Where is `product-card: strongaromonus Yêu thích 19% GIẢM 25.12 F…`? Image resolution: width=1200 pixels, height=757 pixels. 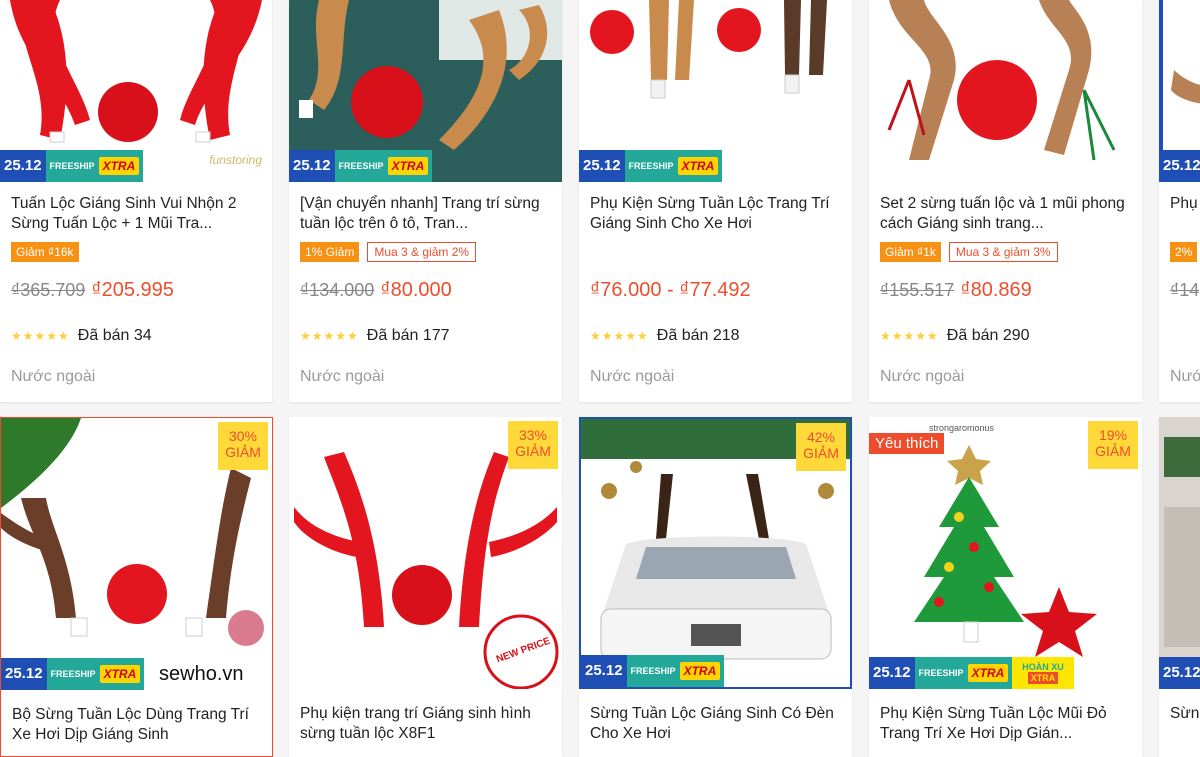
product-card: strongaromonus Yêu thích 19% GIẢM 25.12 F… is located at coordinates (1005, 587).